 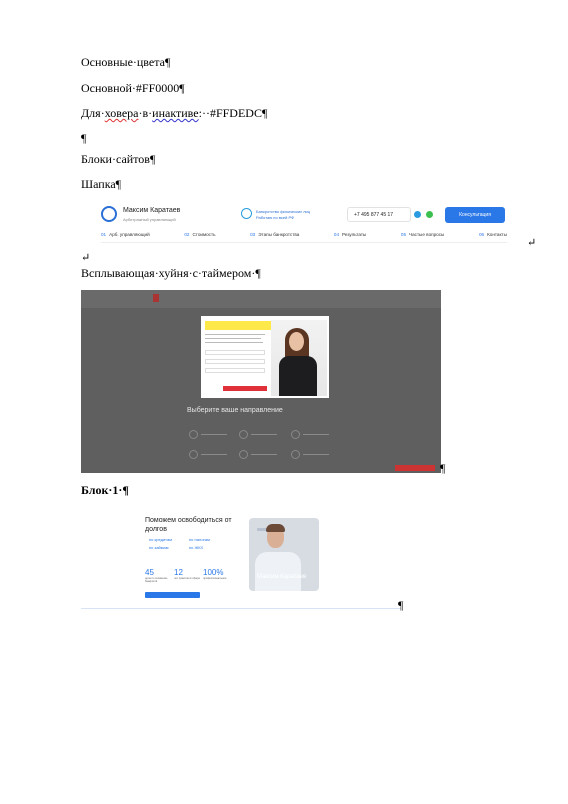 I want to click on phone-field: +7 495 877 45 17, so click(x=379, y=214).